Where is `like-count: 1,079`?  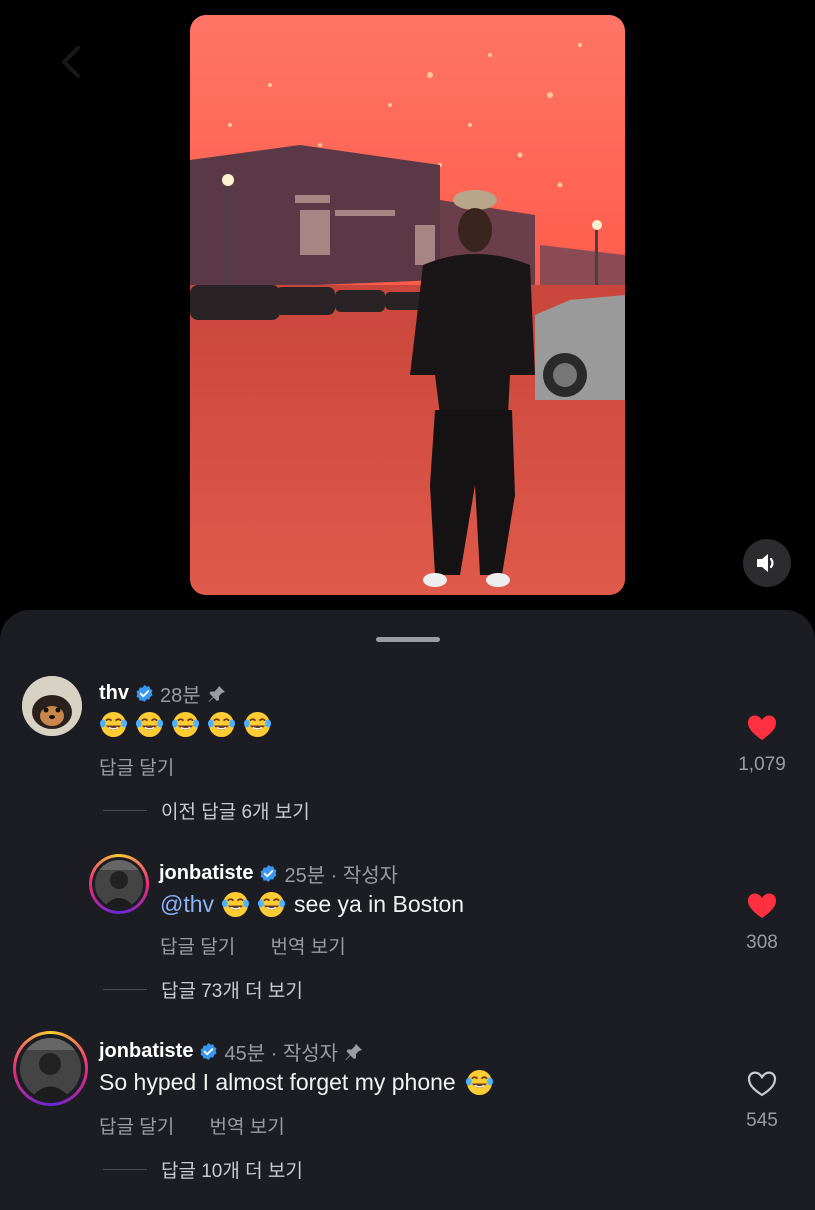
like-count: 1,079 is located at coordinates (762, 764).